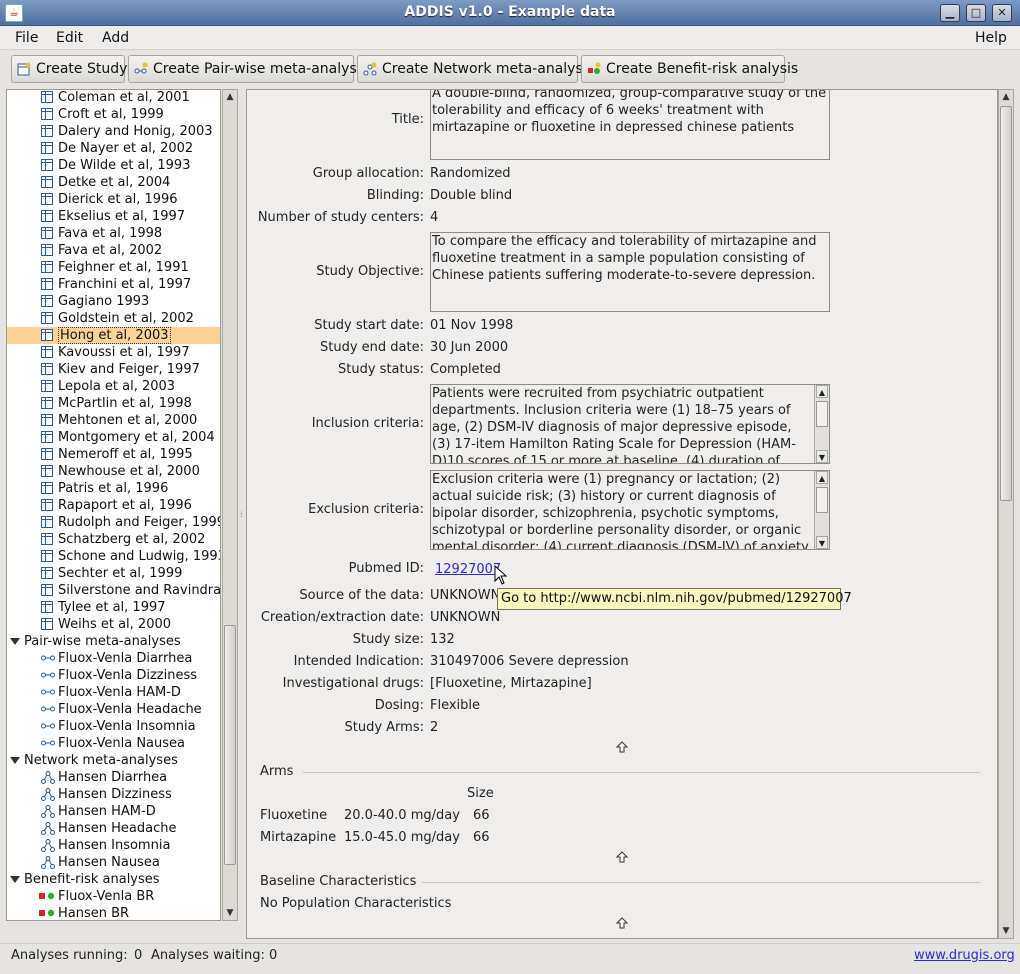 The height and width of the screenshot is (974, 1020). I want to click on network-item: Hansen Headache, so click(113, 828).